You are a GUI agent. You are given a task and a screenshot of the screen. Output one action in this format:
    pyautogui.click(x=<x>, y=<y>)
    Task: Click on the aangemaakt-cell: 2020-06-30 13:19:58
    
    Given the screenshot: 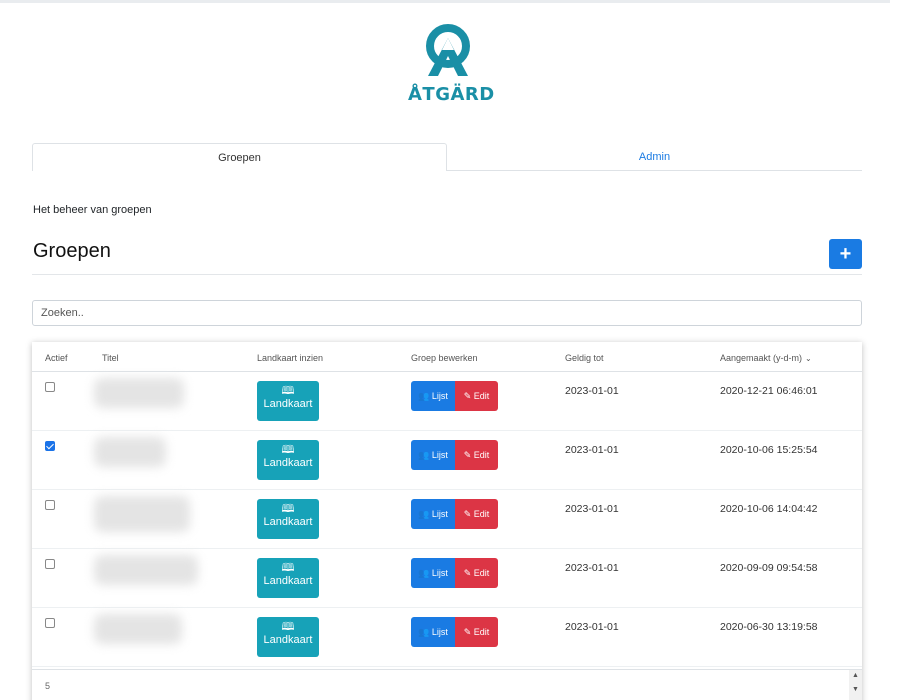 What is the action you would take?
    pyautogui.click(x=769, y=627)
    